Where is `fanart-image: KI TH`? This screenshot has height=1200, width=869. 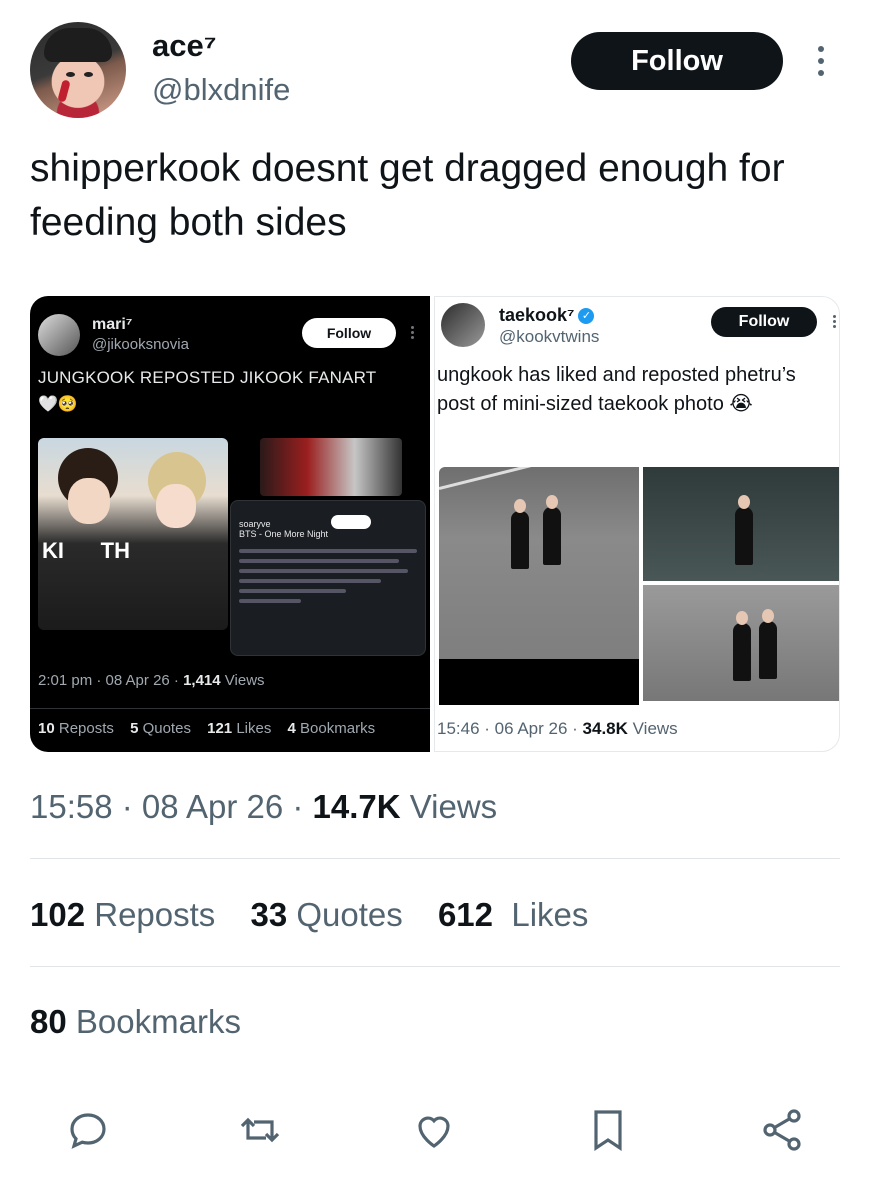 fanart-image: KI TH is located at coordinates (133, 534).